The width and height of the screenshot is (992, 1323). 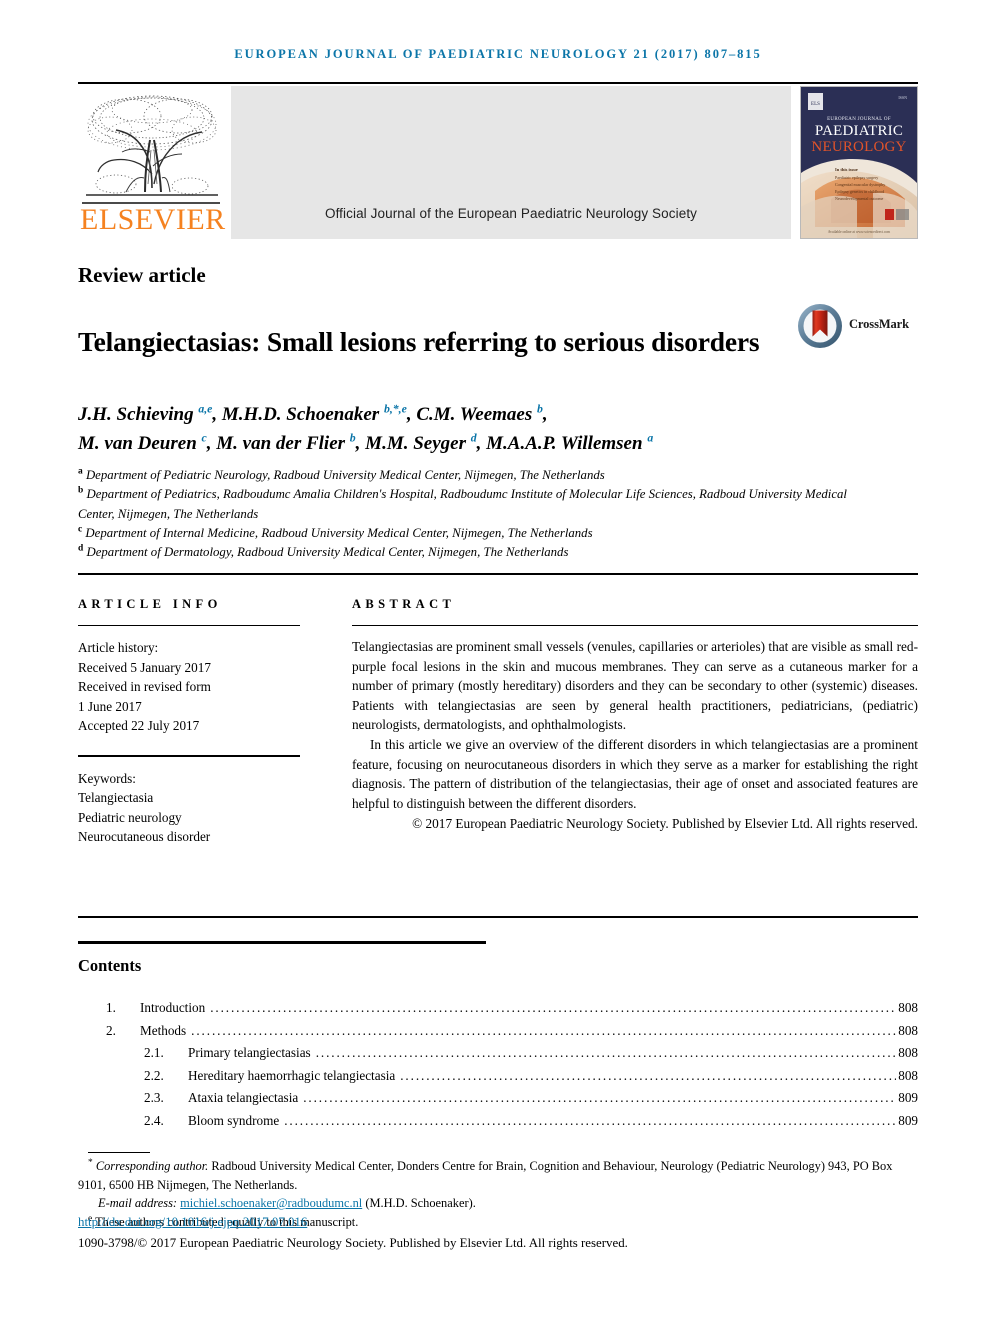 What do you see at coordinates (234, 1120) in the screenshot?
I see `toc-label: Bloom syndrome` at bounding box center [234, 1120].